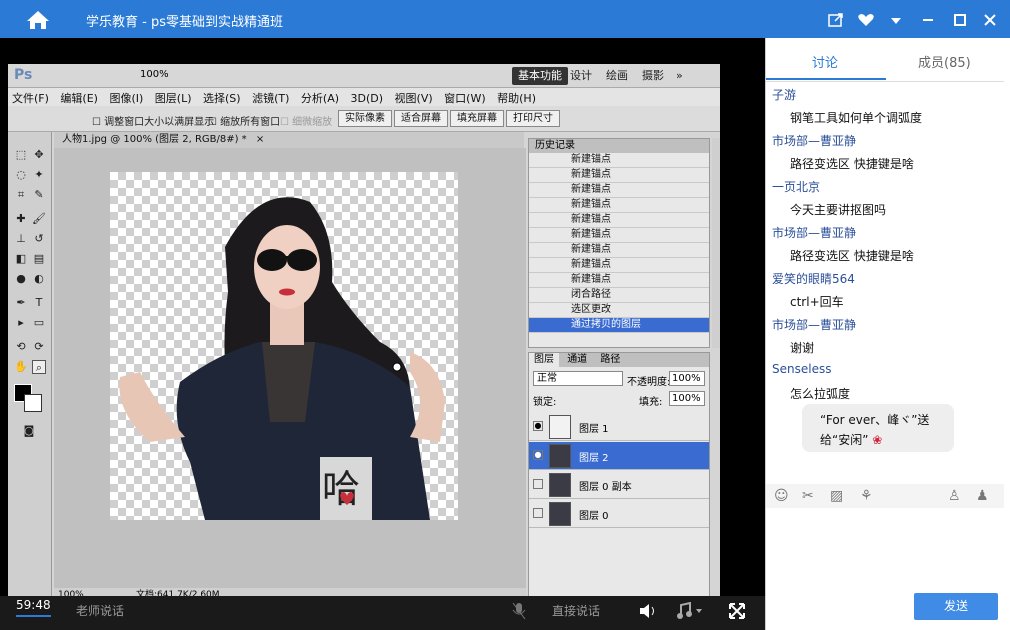 The width and height of the screenshot is (1010, 630). Describe the element at coordinates (808, 496) in the screenshot. I see `scissors-icon: ✂` at that location.